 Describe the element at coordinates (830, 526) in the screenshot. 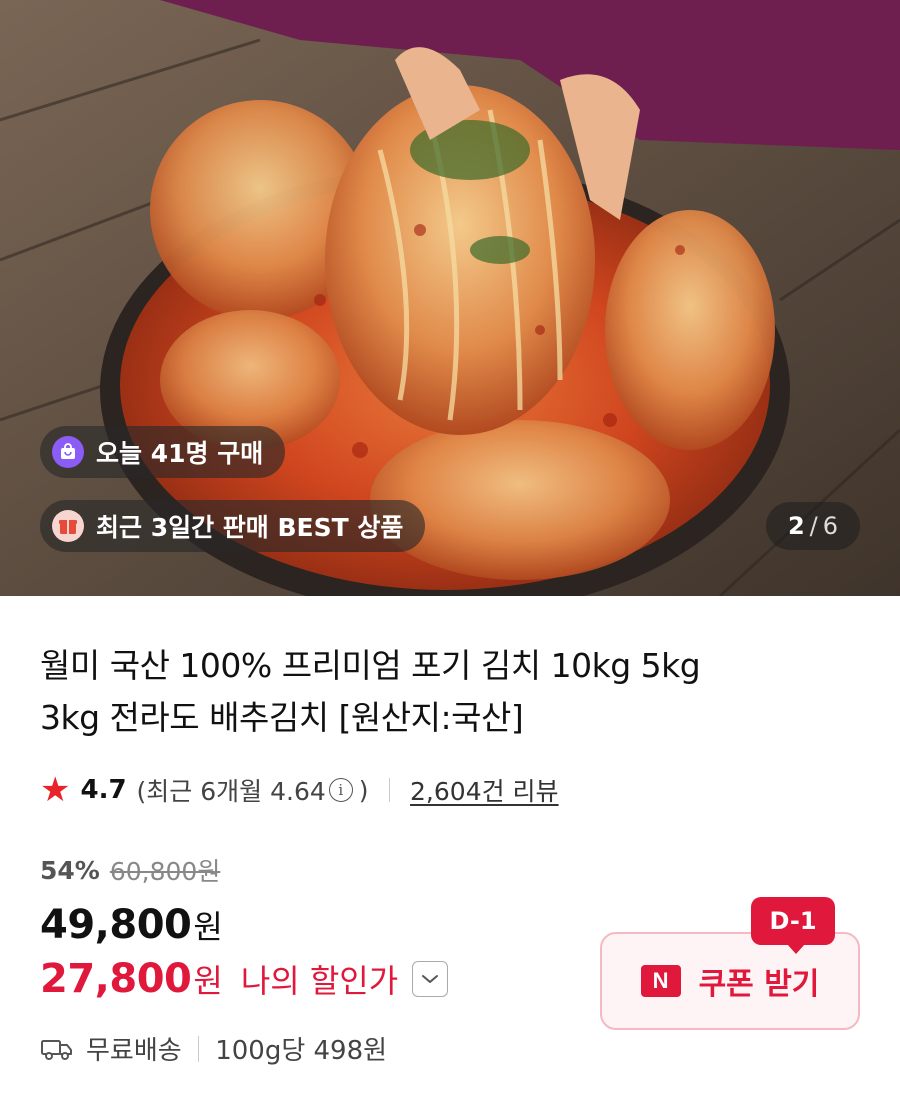

I see `total-image-count: 6` at that location.